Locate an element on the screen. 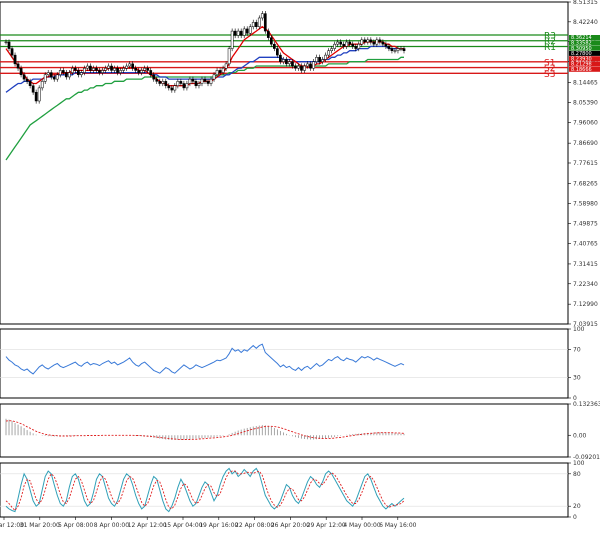 Image resolution: width=600 pixels, height=534 pixels. macd-frame is located at coordinates (284, 430).